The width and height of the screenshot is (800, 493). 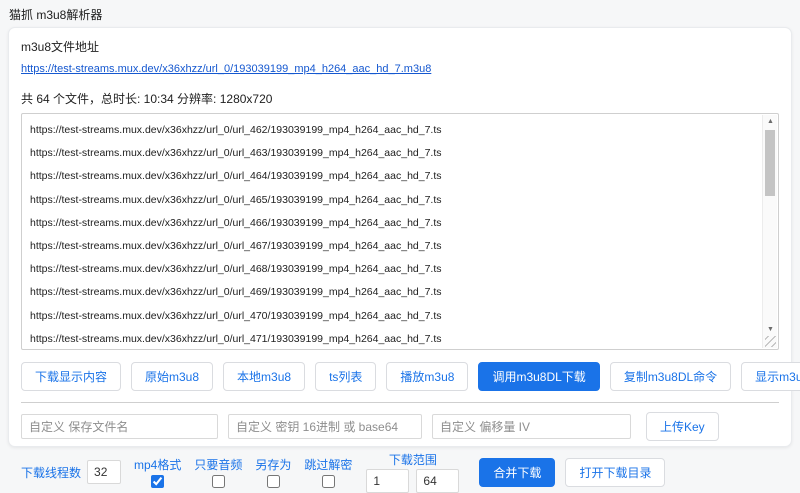 What do you see at coordinates (400, 402) in the screenshot?
I see `divider` at bounding box center [400, 402].